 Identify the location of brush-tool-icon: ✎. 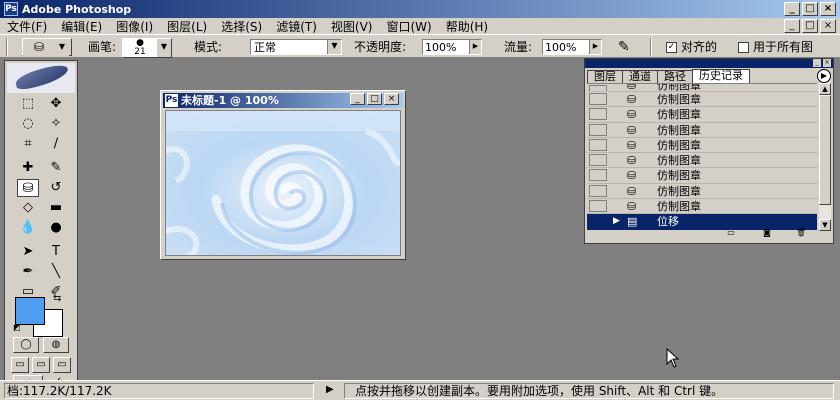
(56, 168).